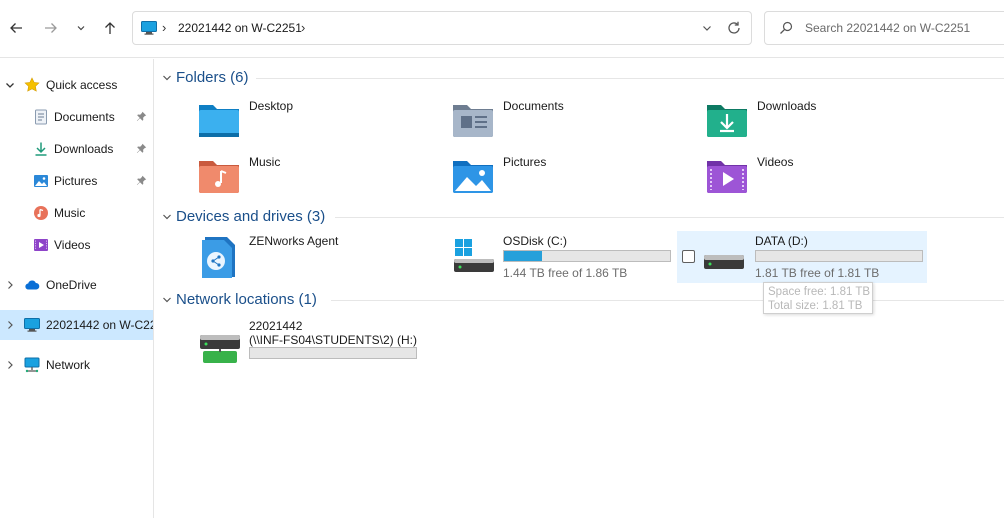 The height and width of the screenshot is (518, 1004). What do you see at coordinates (734, 28) in the screenshot?
I see `refresh-icon` at bounding box center [734, 28].